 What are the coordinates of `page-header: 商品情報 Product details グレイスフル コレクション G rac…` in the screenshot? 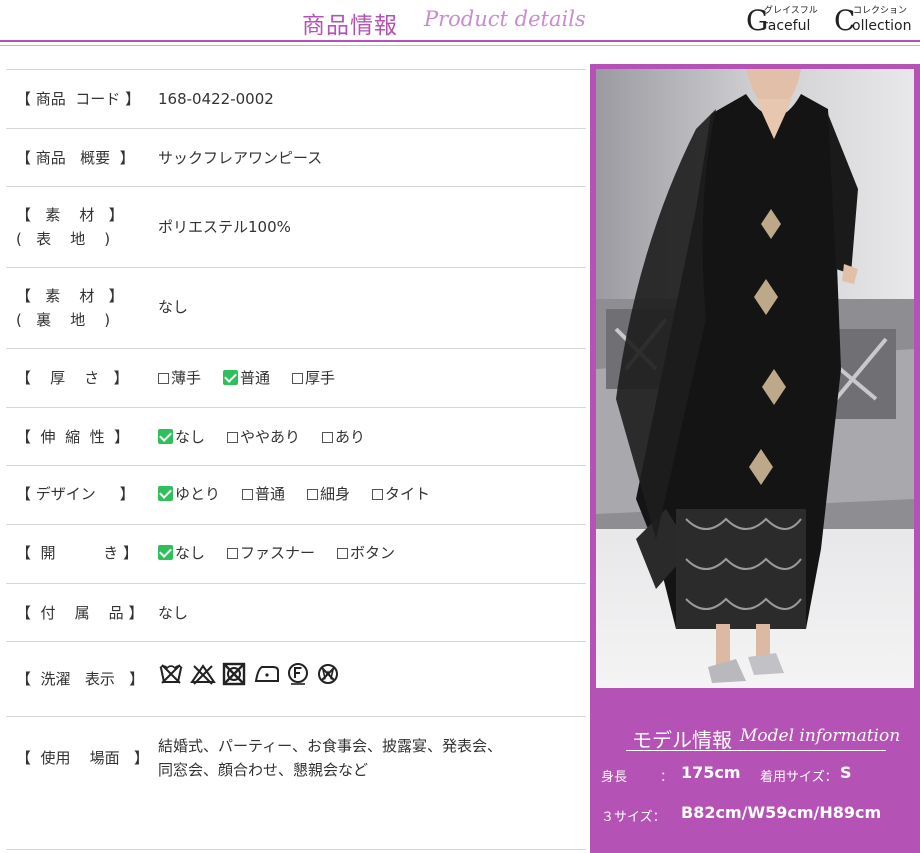 It's located at (460, 24).